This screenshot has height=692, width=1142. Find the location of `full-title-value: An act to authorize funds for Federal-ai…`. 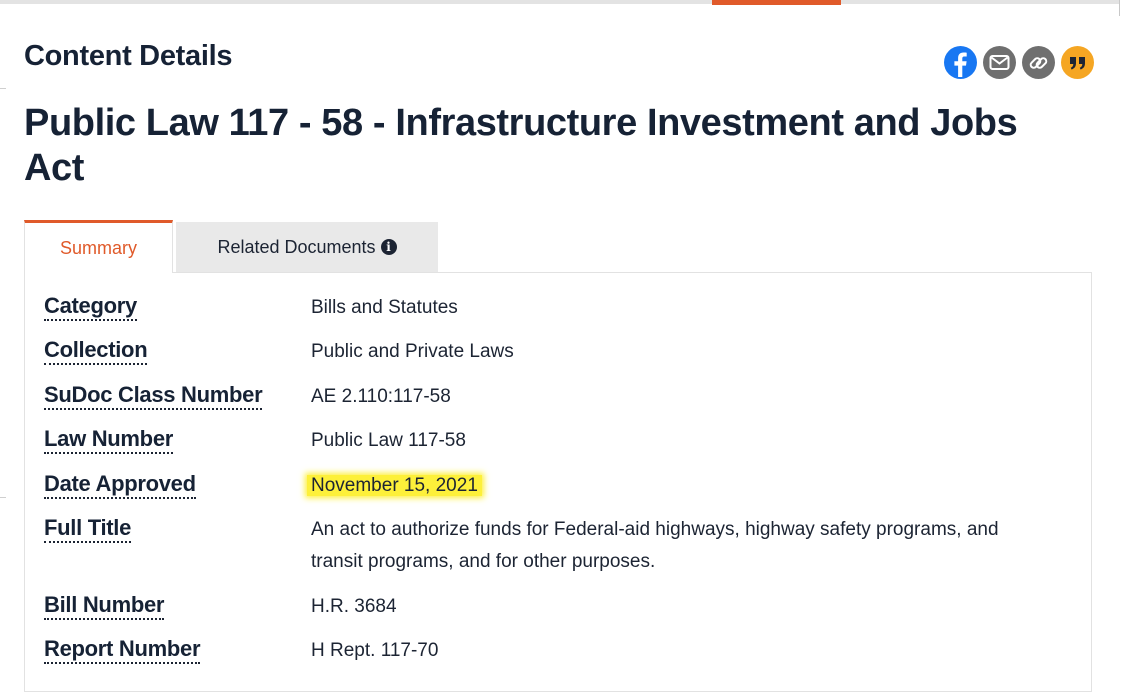

full-title-value: An act to authorize funds for Federal-ai… is located at coordinates (655, 545).